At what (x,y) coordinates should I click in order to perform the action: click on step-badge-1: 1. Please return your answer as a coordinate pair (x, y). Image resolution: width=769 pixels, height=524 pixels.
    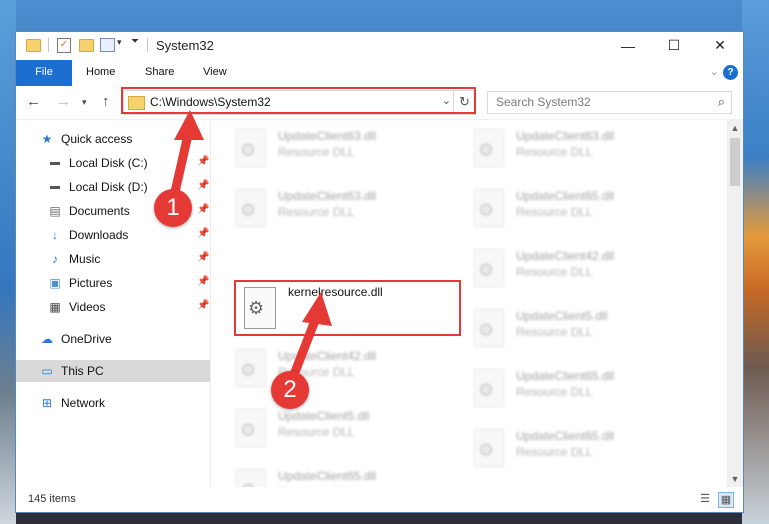
    Looking at the image, I should click on (173, 208).